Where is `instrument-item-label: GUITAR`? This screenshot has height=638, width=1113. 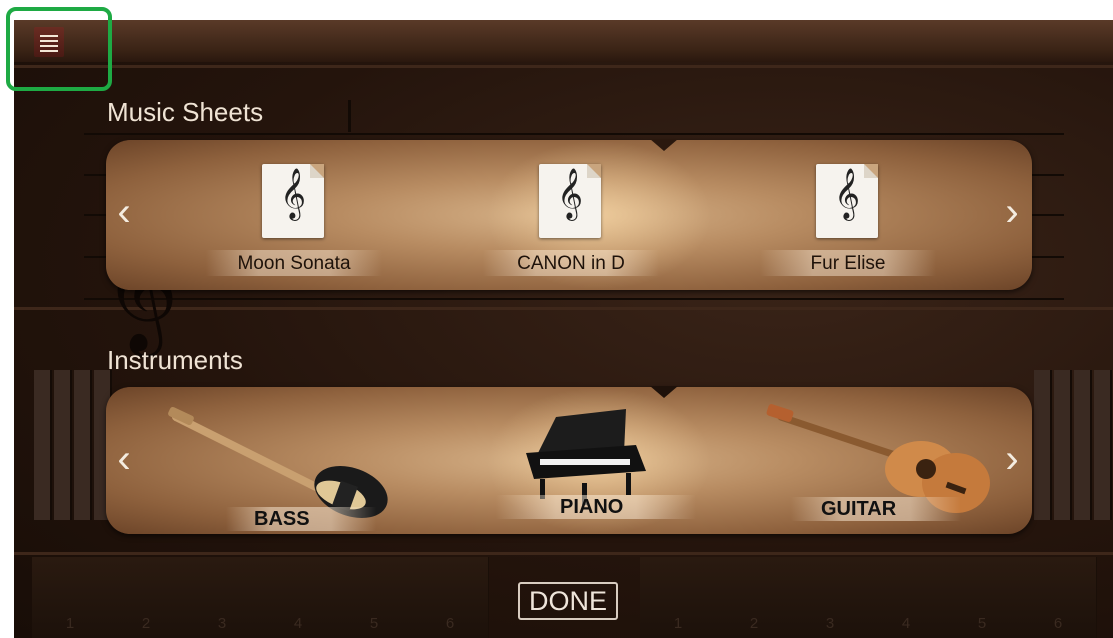 instrument-item-label: GUITAR is located at coordinates (859, 509).